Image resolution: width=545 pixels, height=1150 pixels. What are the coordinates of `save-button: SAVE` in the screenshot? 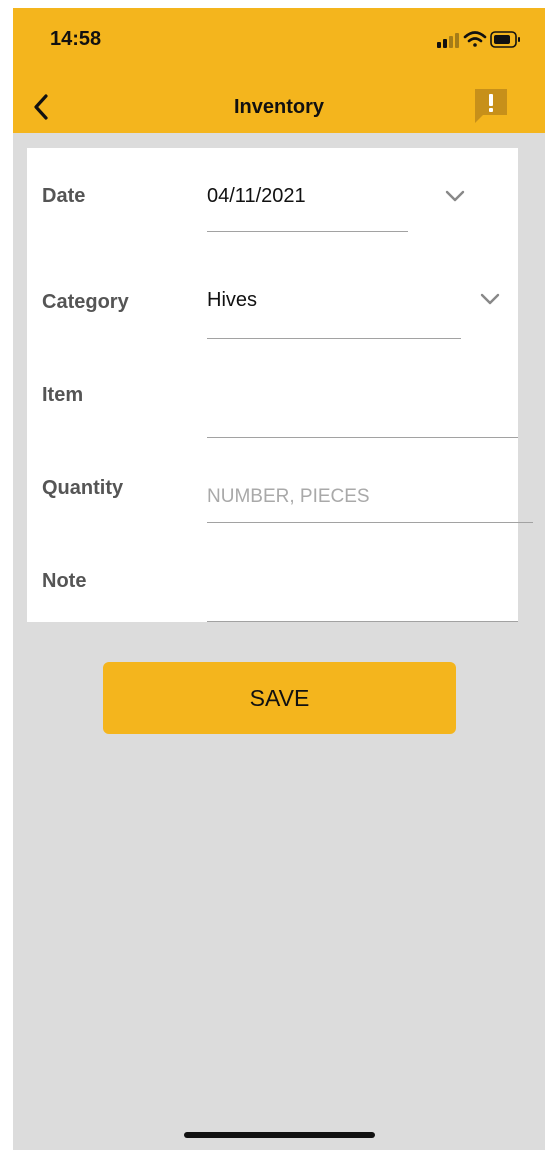 It's located at (279, 698).